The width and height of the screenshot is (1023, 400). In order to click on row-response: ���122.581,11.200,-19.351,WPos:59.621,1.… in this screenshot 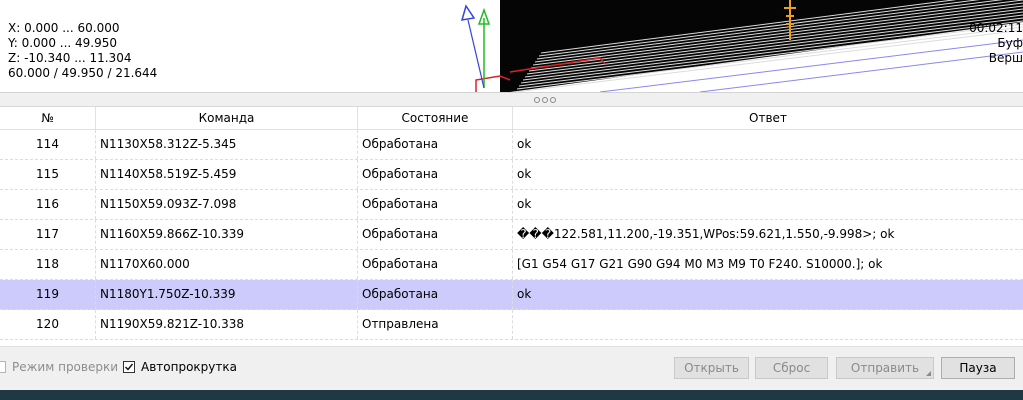, I will do `click(706, 234)`.